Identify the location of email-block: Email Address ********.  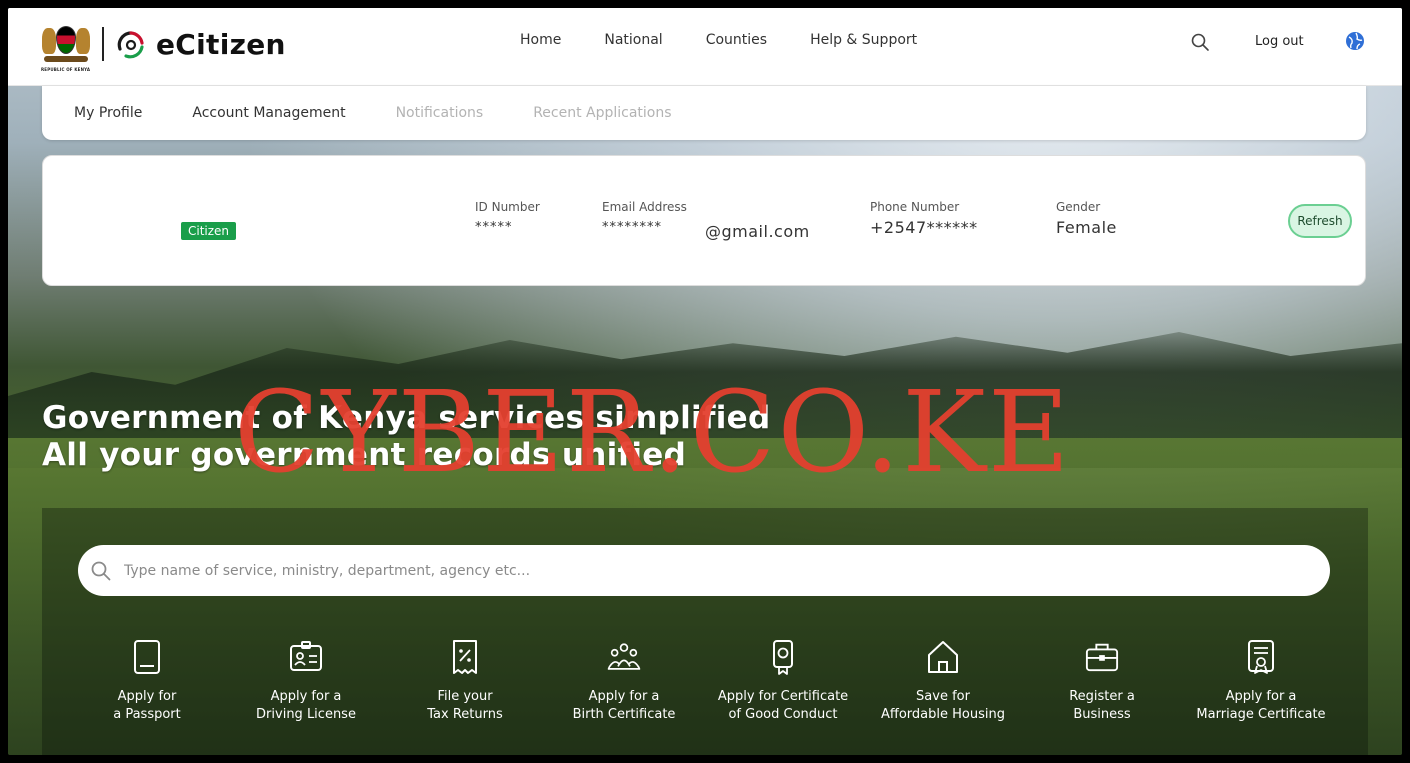
(644, 217).